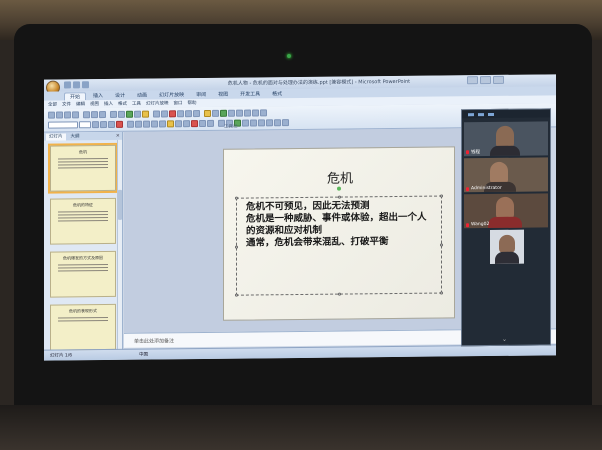  Describe the element at coordinates (137, 114) in the screenshot. I see `insert-table-icon` at that location.